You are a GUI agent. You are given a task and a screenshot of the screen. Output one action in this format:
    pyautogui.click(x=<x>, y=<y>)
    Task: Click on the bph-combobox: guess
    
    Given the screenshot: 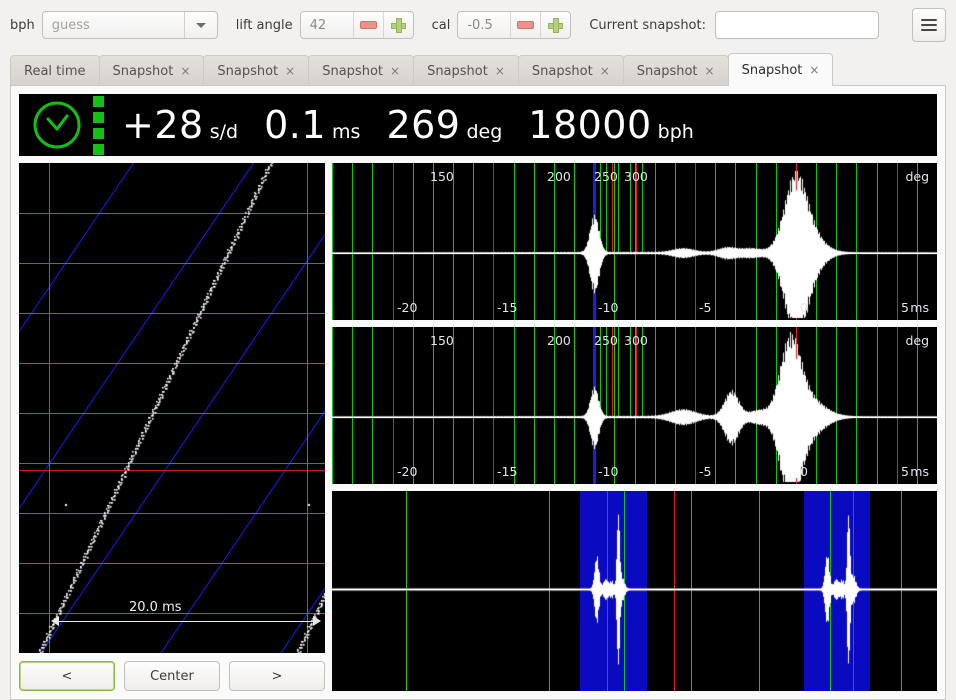 What is the action you would take?
    pyautogui.click(x=129, y=25)
    